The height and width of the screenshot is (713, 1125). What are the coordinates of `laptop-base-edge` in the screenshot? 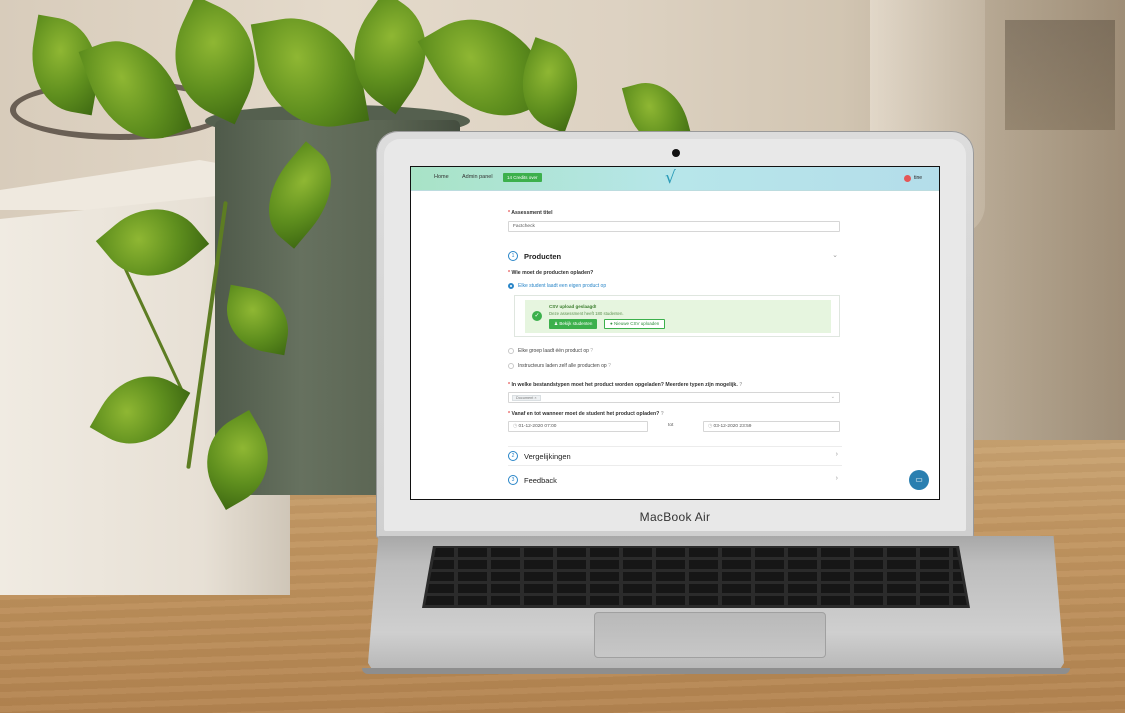 It's located at (716, 671).